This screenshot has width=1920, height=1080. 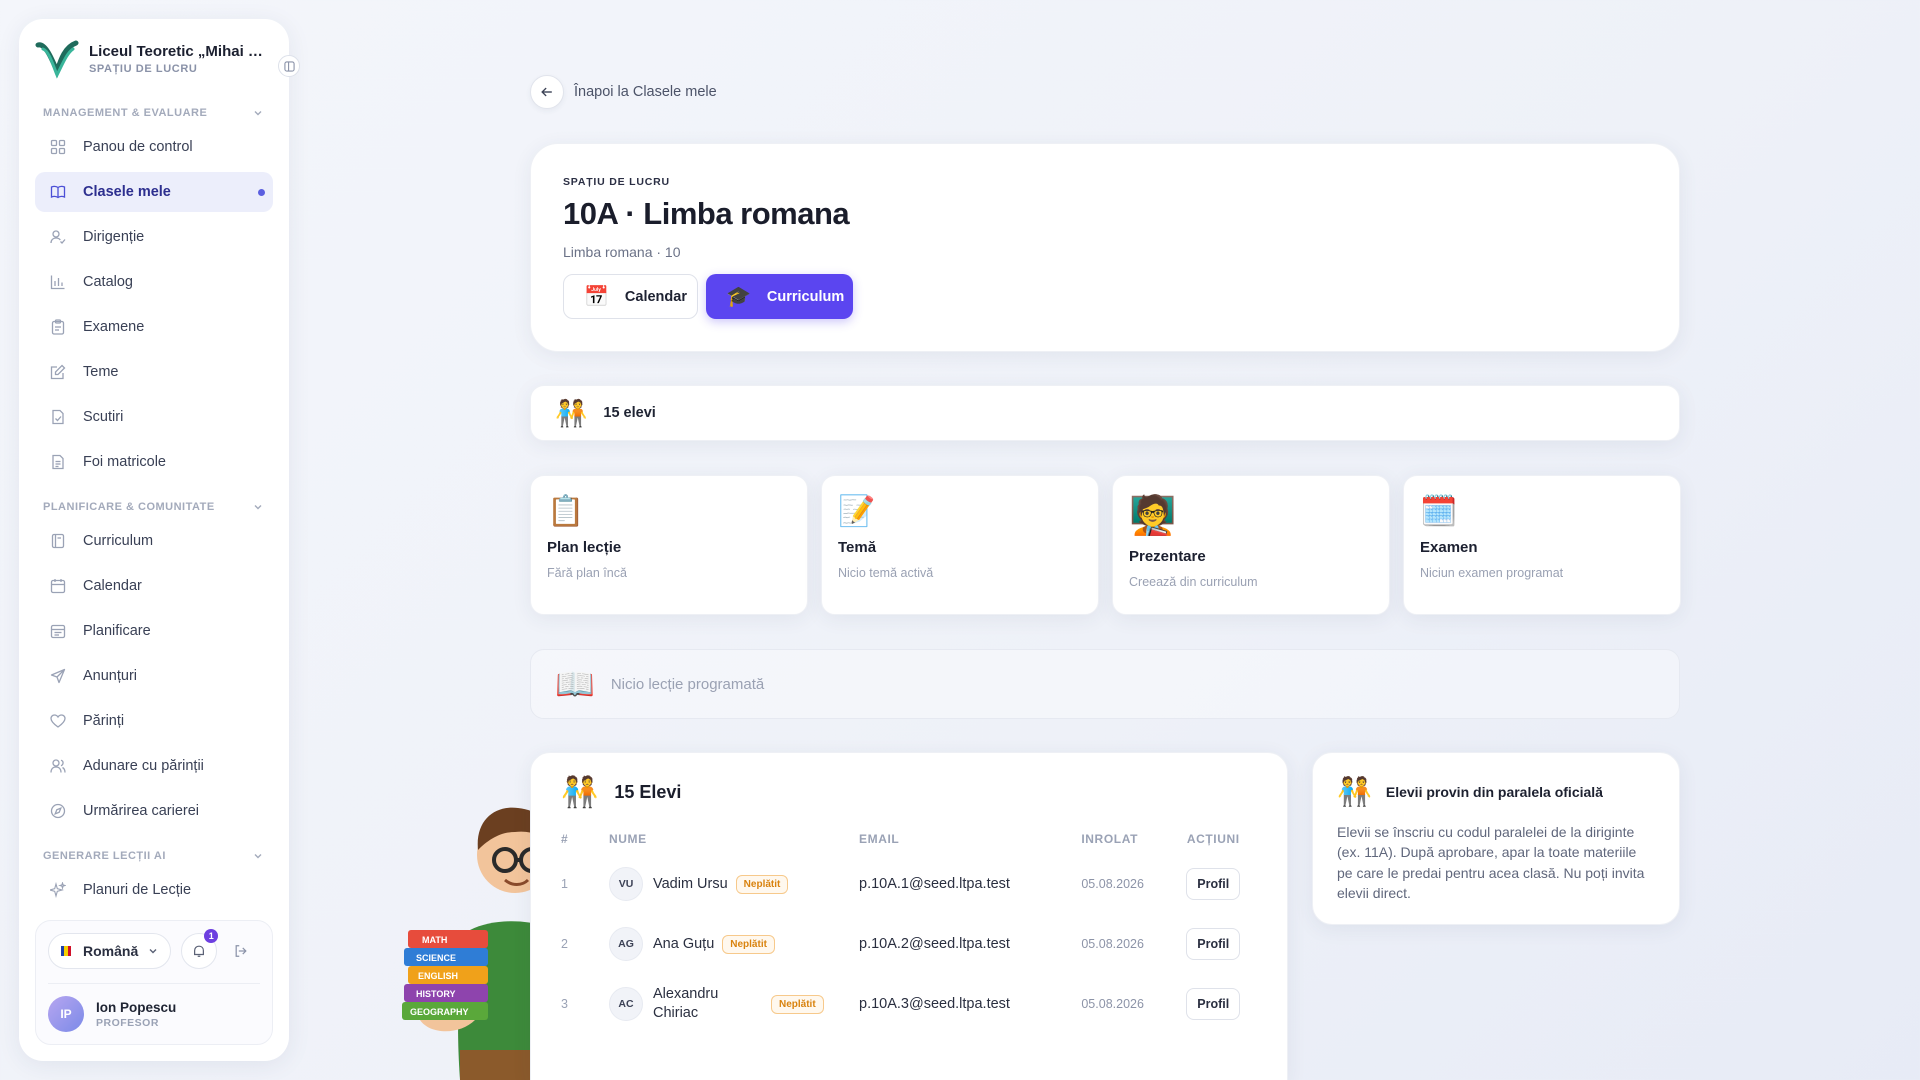 I want to click on sidebar-item-planificare: Planificare, so click(x=154, y=631).